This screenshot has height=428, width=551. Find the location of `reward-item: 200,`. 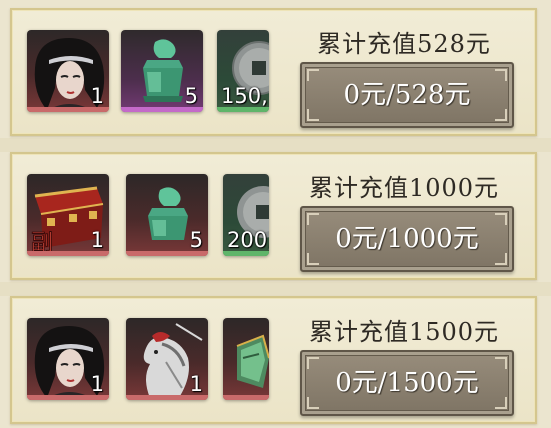

reward-item: 200, is located at coordinates (246, 215).